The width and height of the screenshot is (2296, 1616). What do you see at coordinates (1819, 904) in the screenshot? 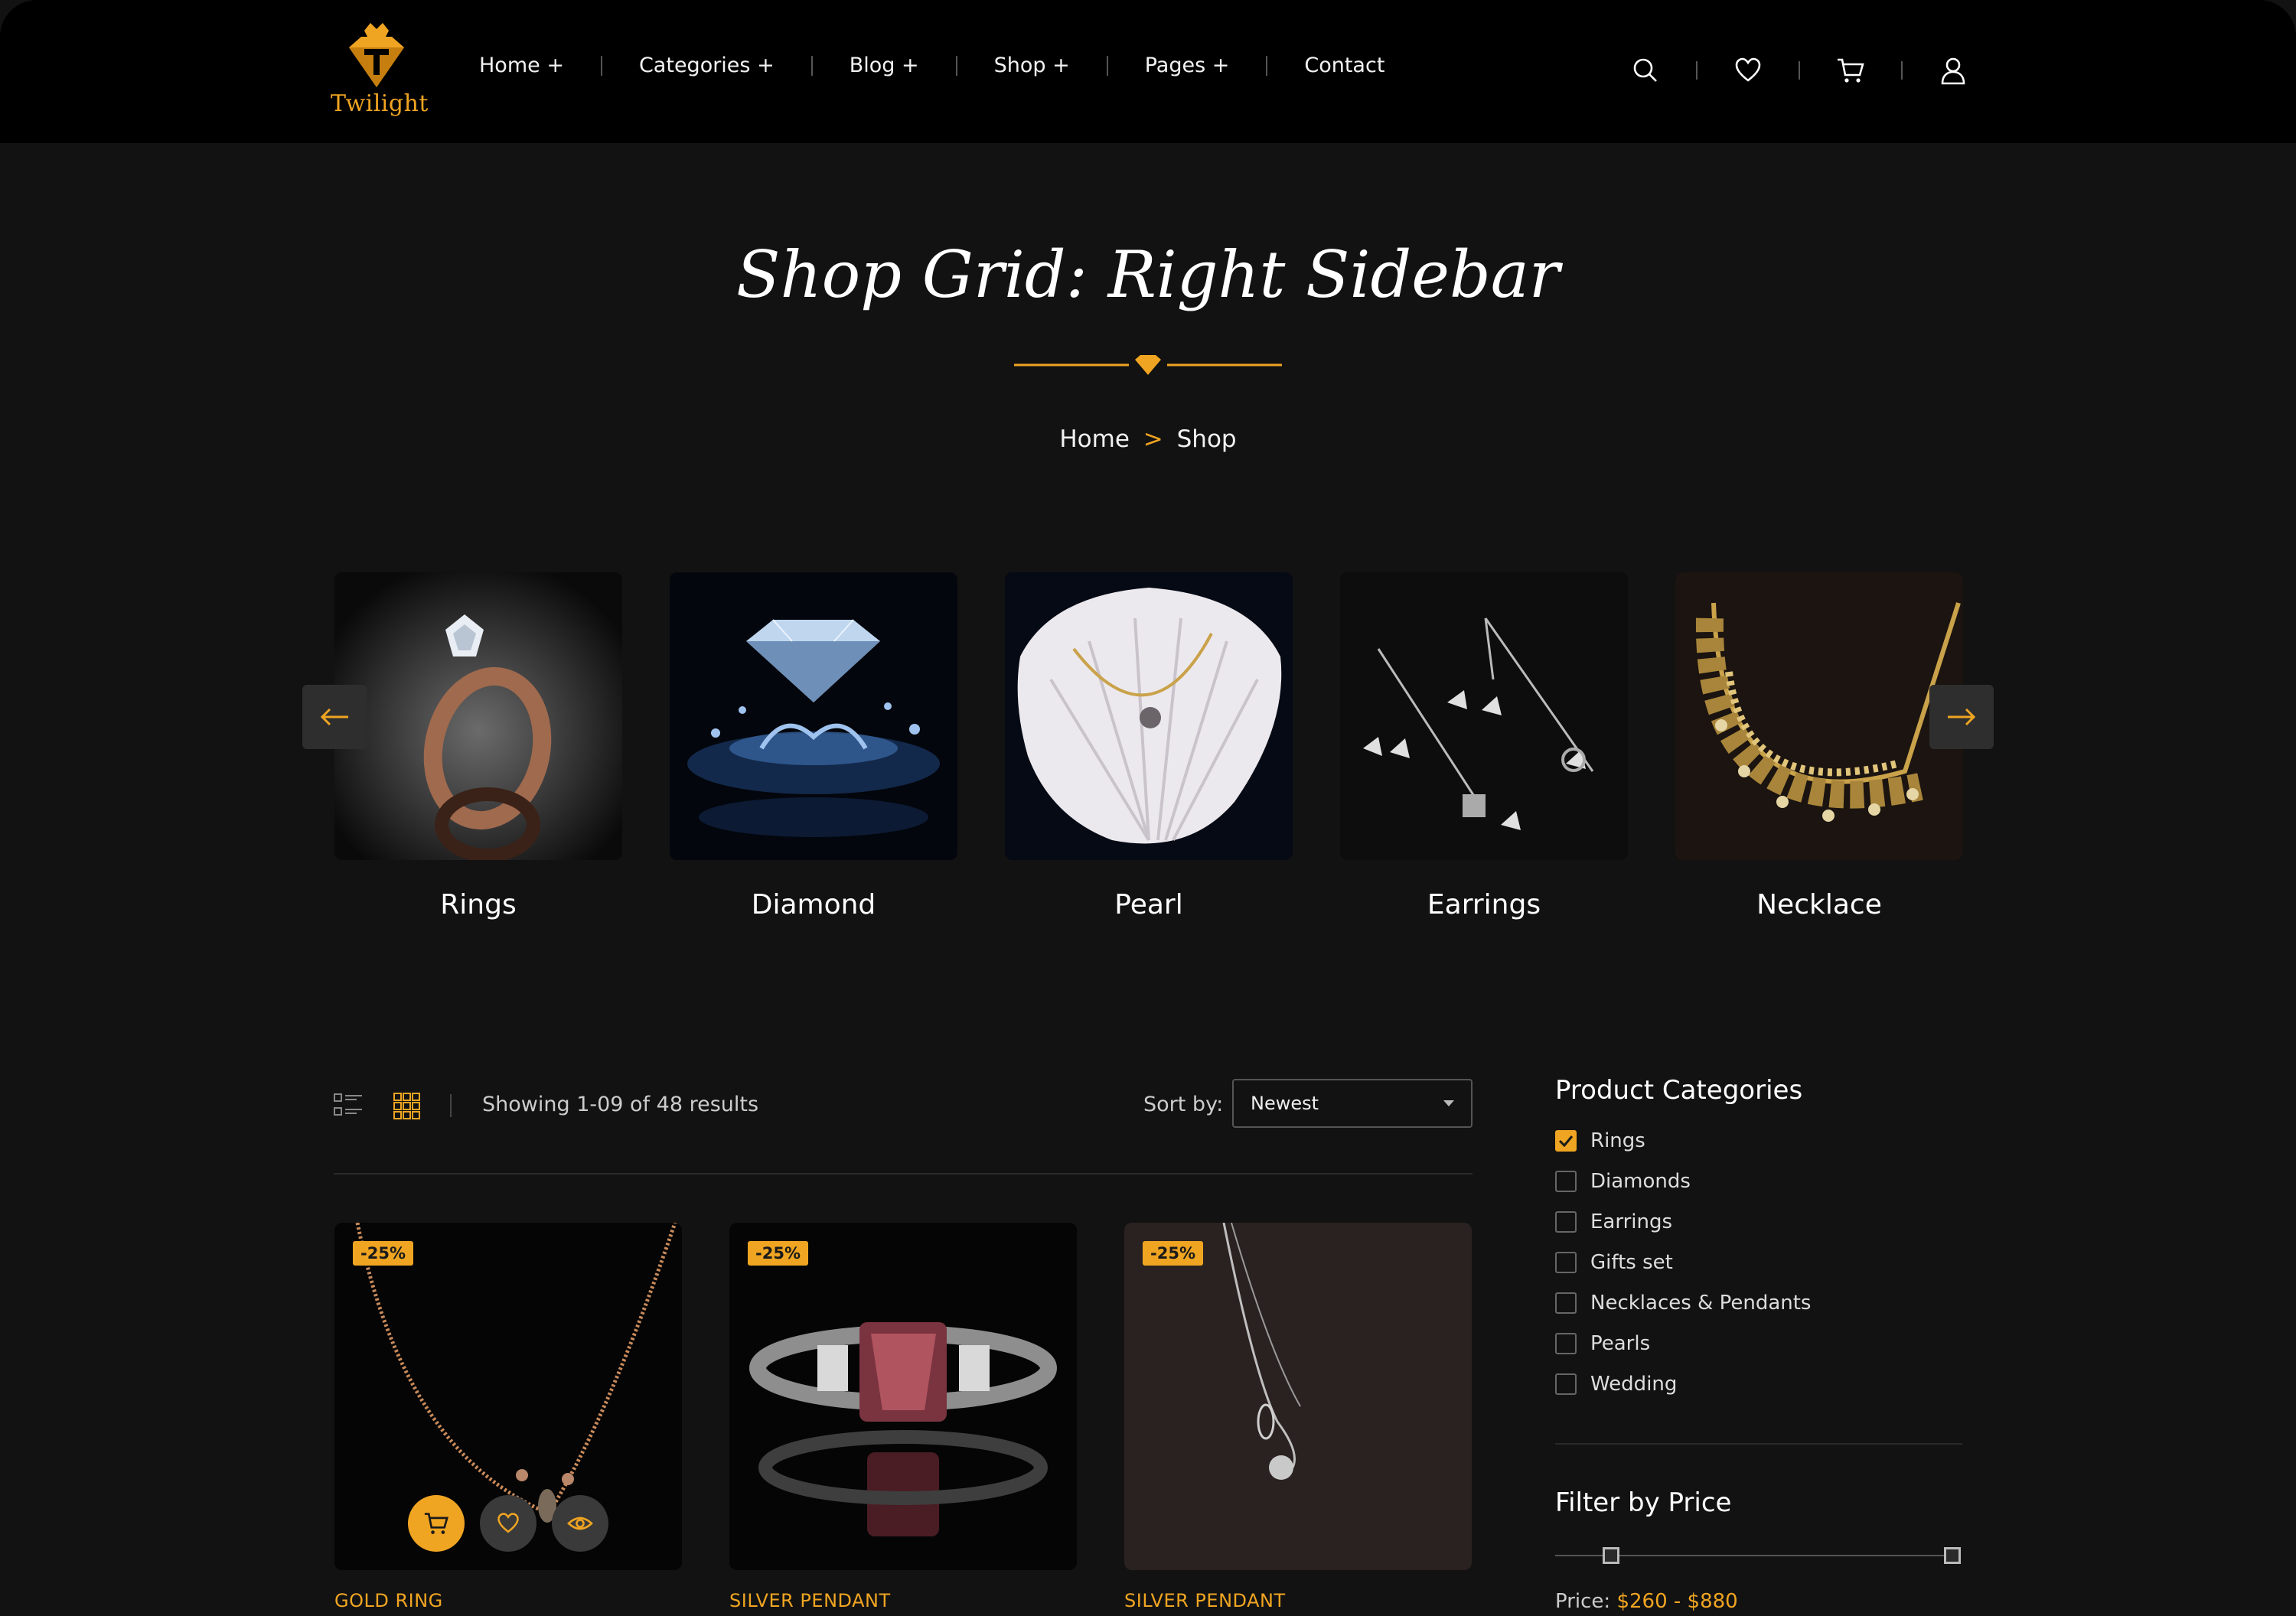
I see `category-label: Necklace` at bounding box center [1819, 904].